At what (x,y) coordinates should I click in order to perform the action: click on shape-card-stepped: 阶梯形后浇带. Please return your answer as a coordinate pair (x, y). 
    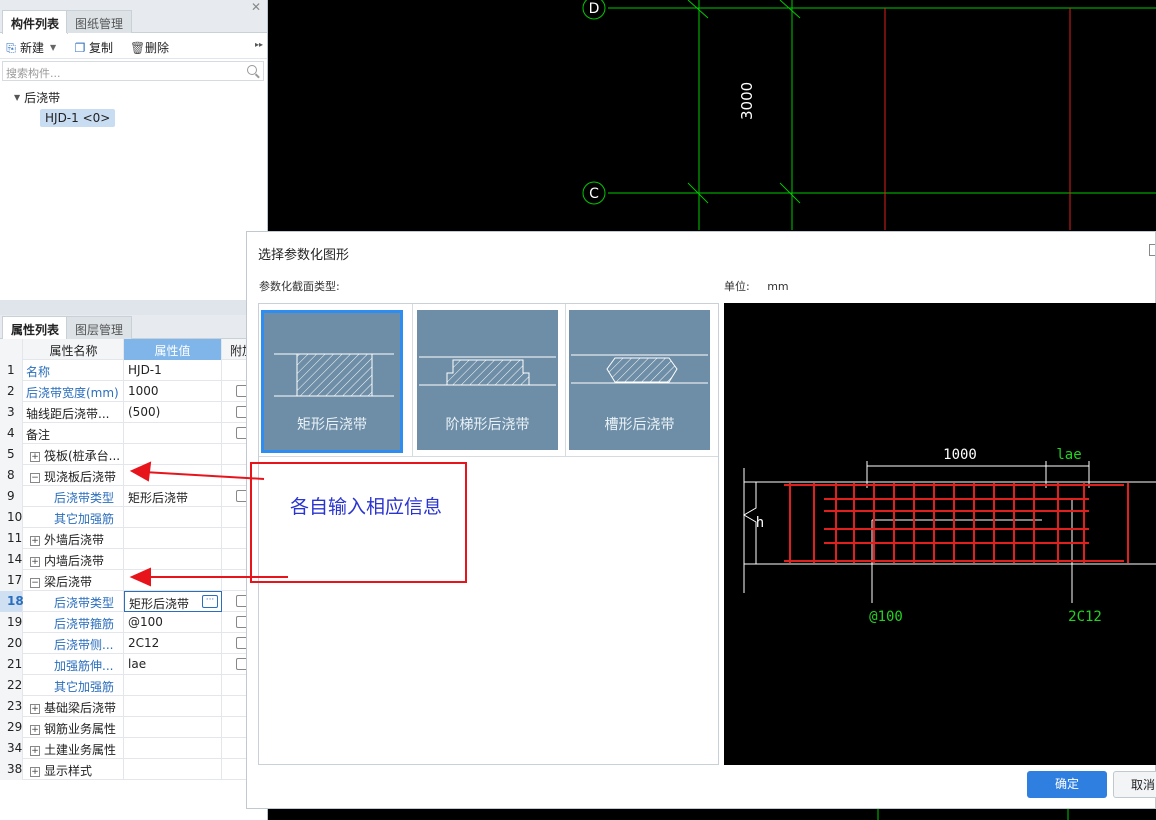
    Looking at the image, I should click on (487, 380).